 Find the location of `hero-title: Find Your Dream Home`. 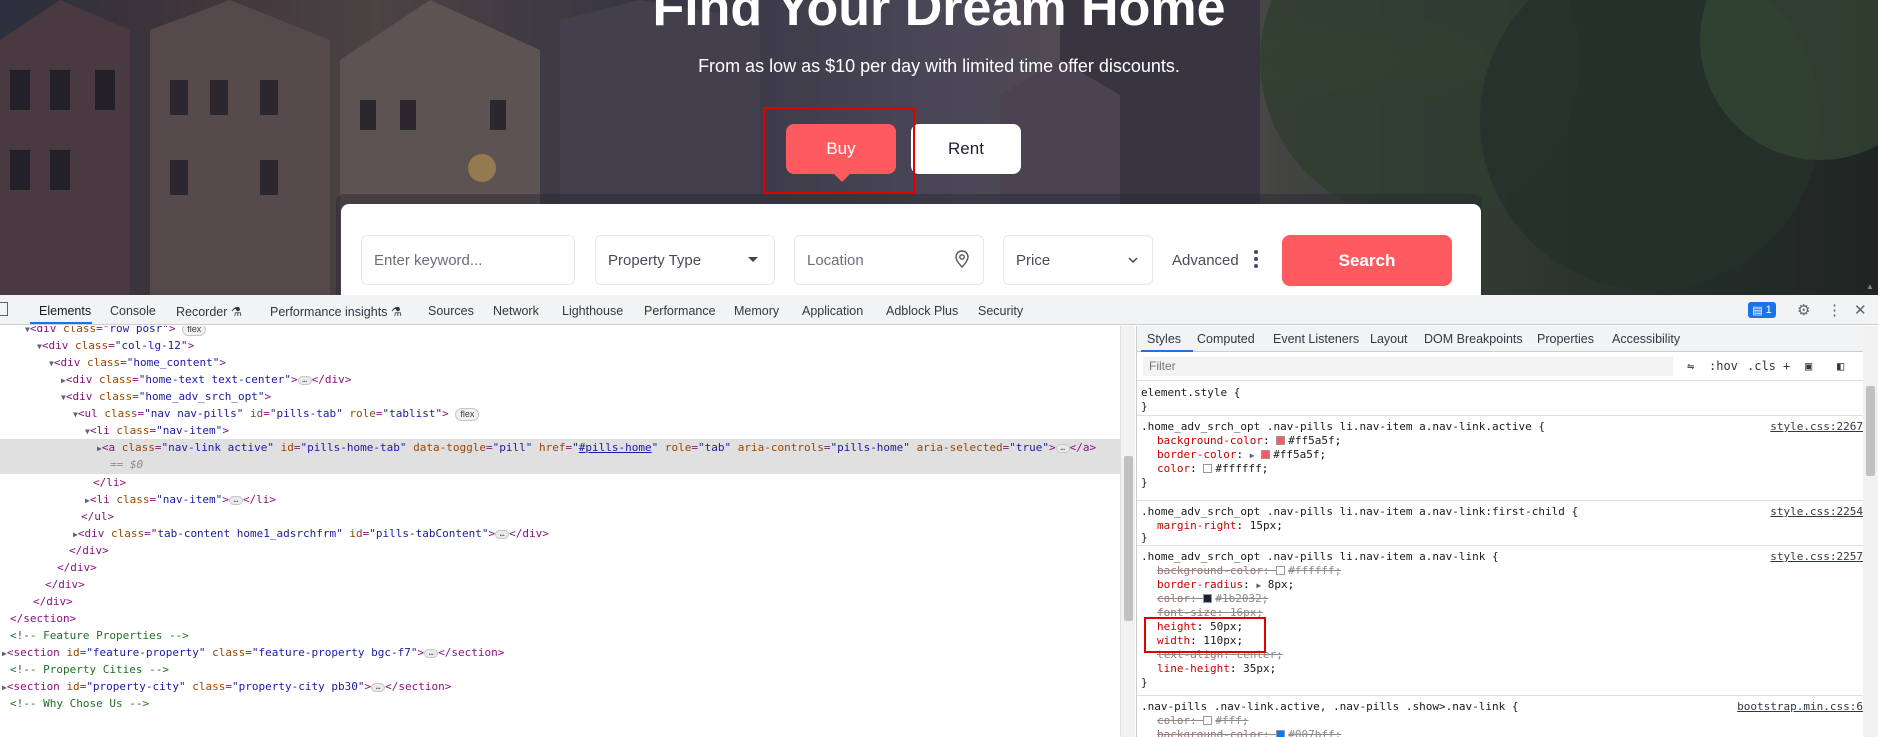

hero-title: Find Your Dream Home is located at coordinates (939, 18).